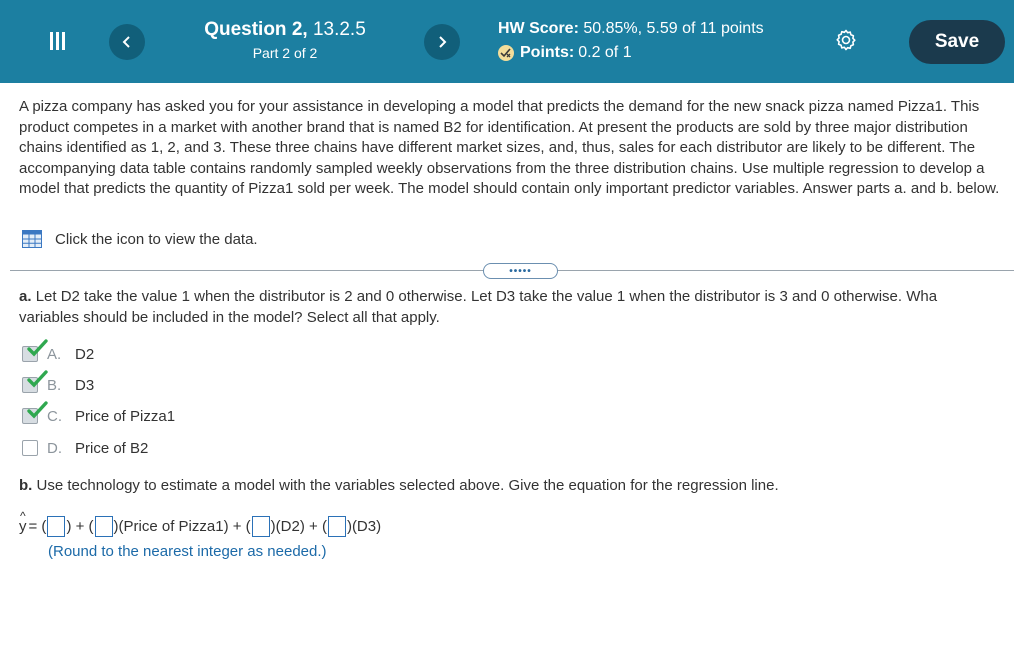 Image resolution: width=1014 pixels, height=646 pixels. I want to click on data-table-icon, so click(32, 239).